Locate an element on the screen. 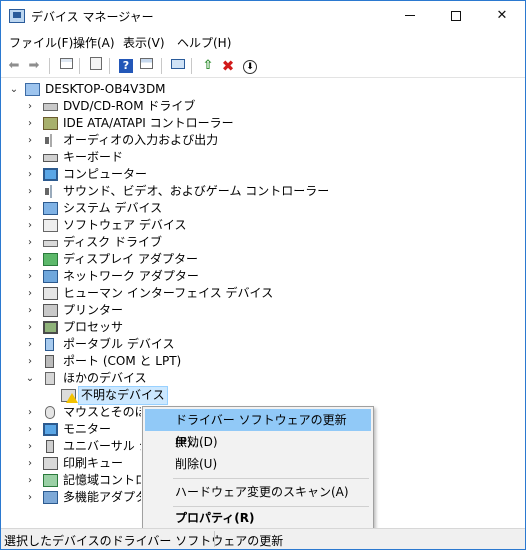 This screenshot has width=526, height=550. tree-item-system: › システム デバイス is located at coordinates (261, 208).